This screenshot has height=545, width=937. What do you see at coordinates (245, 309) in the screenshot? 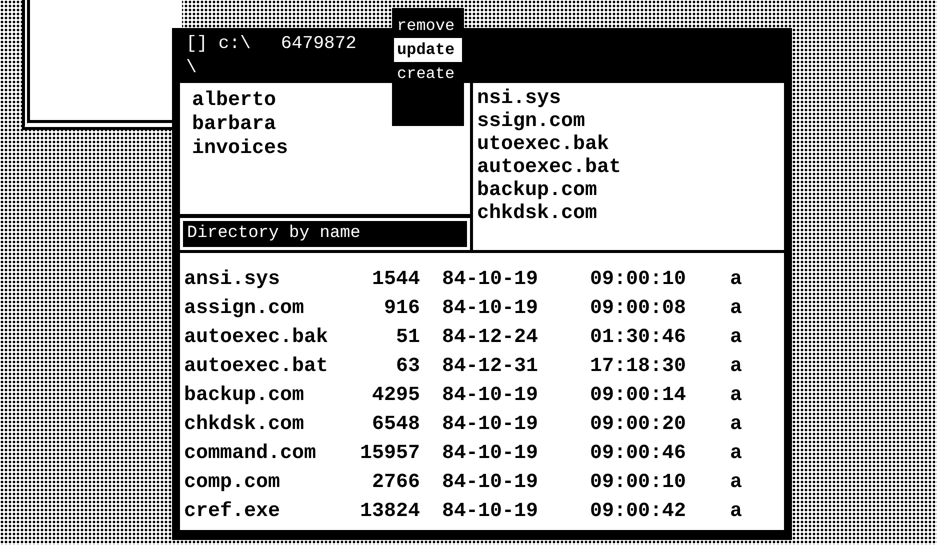
I see `table-cell-text: assign.com` at bounding box center [245, 309].